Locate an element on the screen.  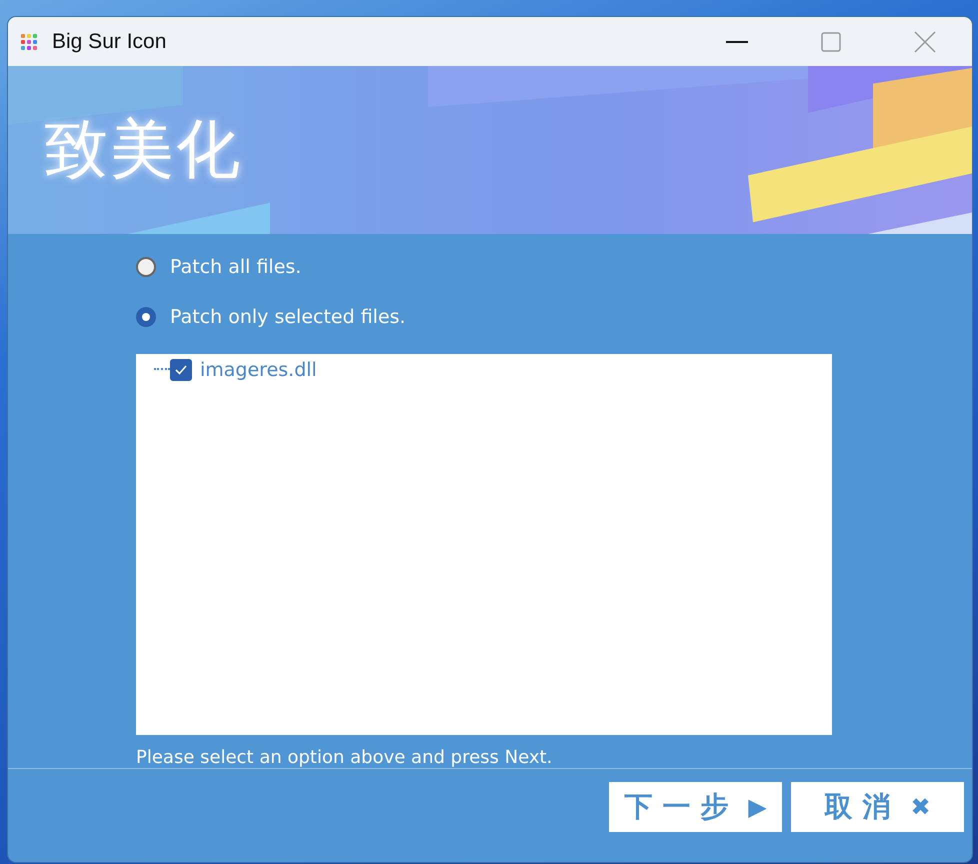
radio-option: Patch all files. is located at coordinates (554, 267).